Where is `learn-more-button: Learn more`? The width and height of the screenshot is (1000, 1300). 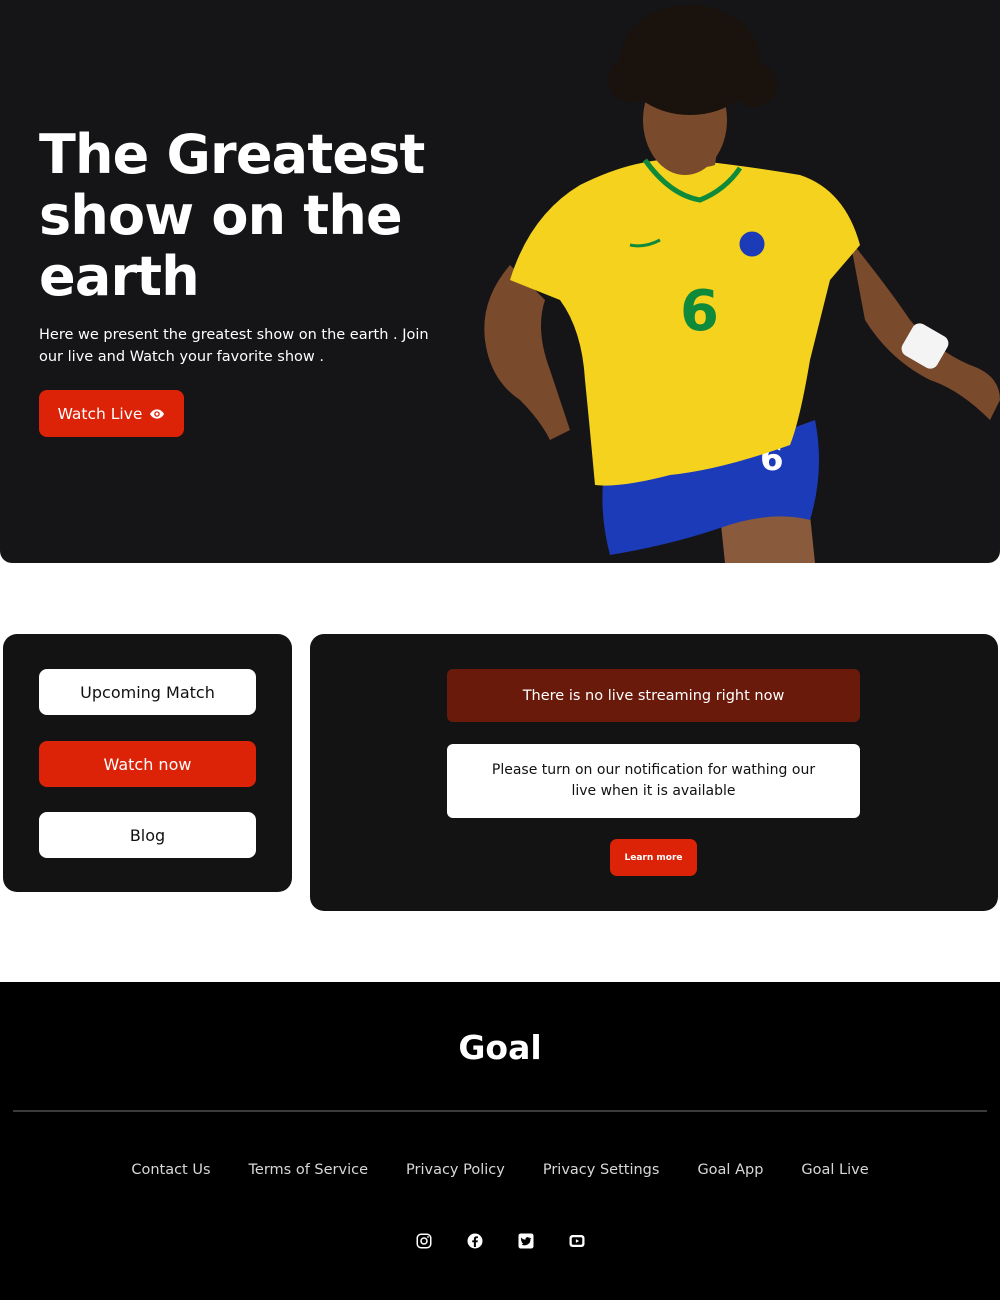
learn-more-button: Learn more is located at coordinates (653, 857).